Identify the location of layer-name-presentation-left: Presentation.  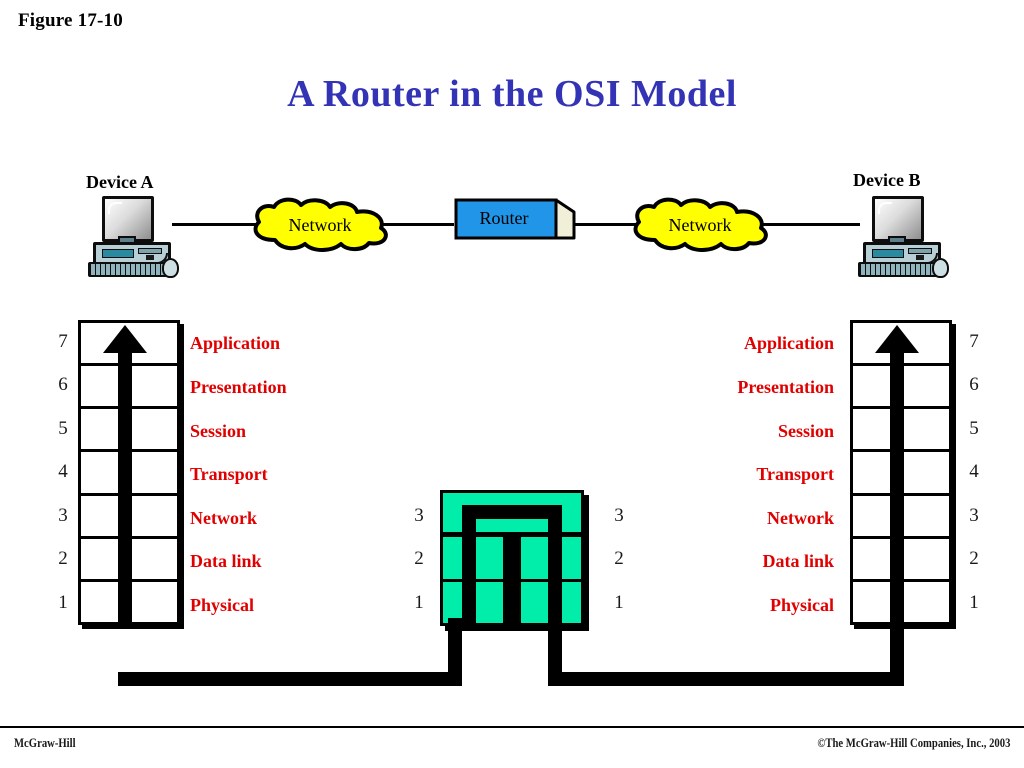
(238, 387).